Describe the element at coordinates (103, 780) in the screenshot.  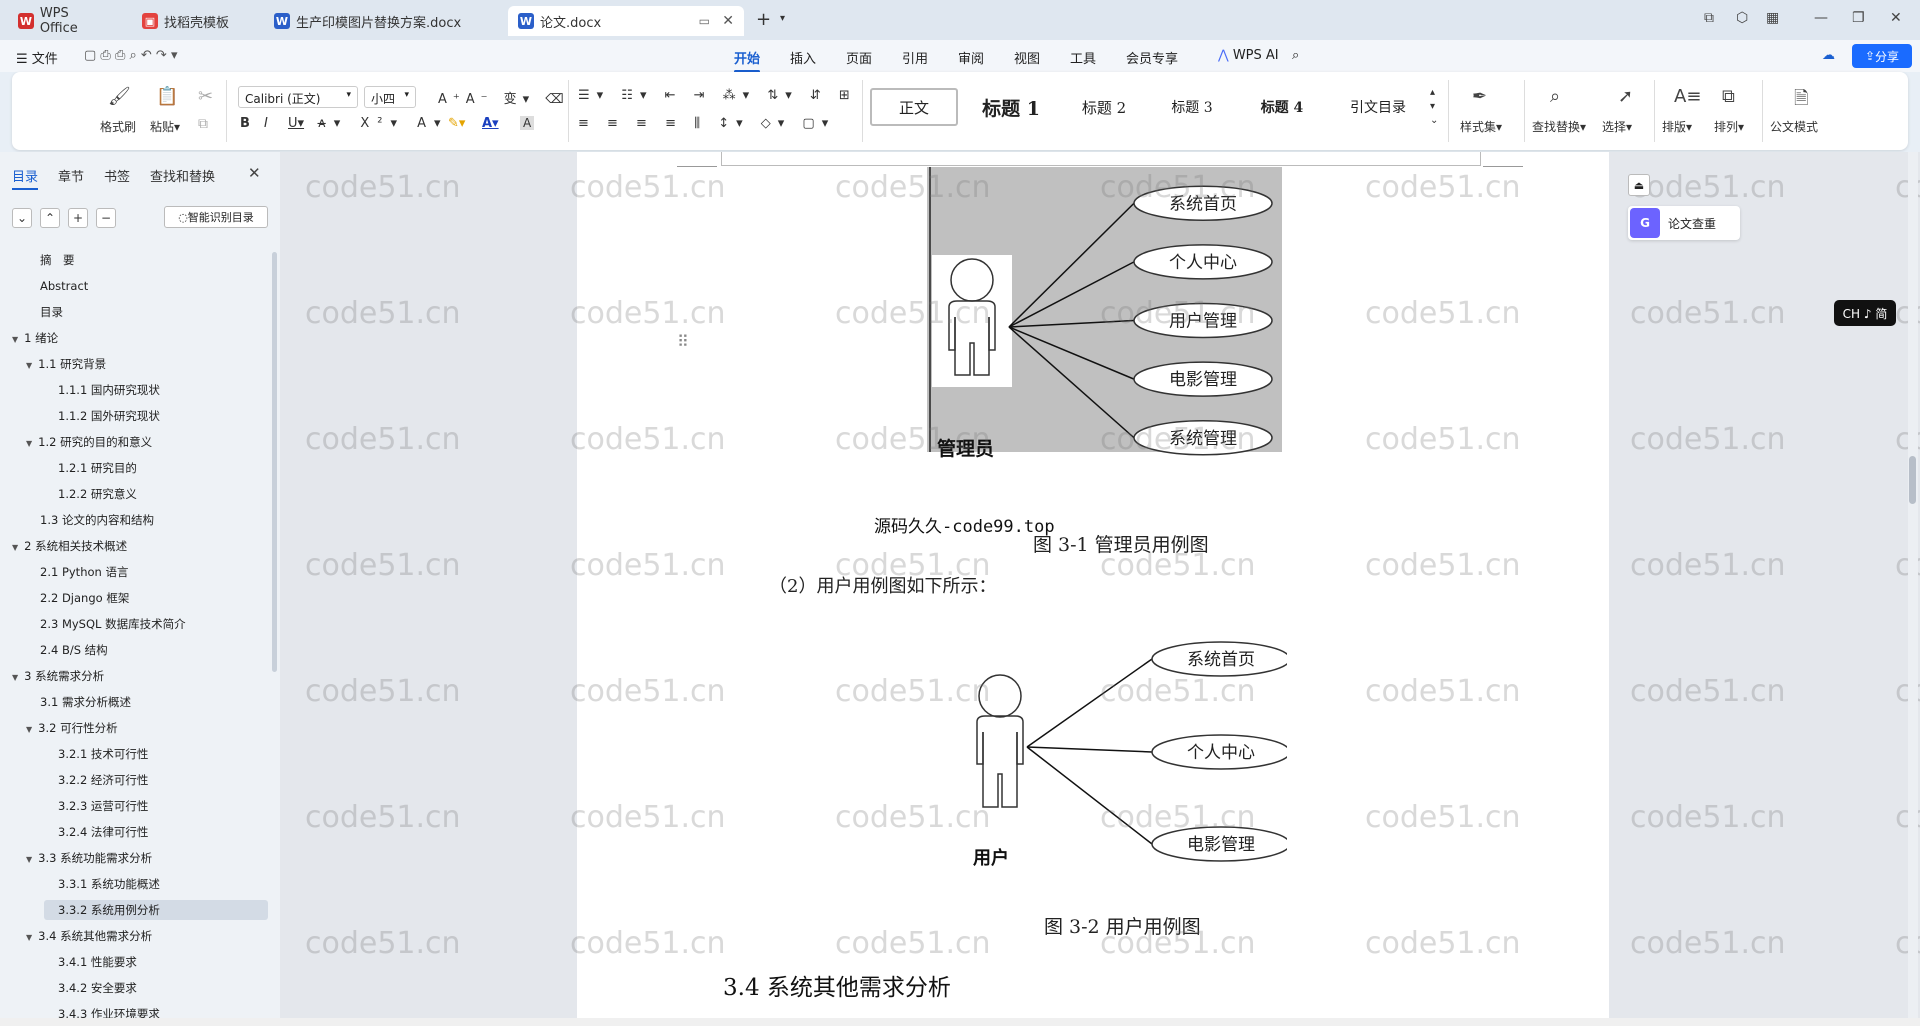
I see `toc-item: 3.2.2 经济可行性` at that location.